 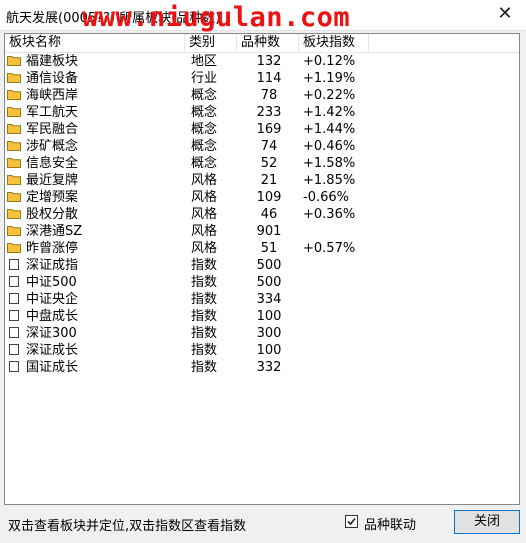 I want to click on close-icon: ✕, so click(x=505, y=14).